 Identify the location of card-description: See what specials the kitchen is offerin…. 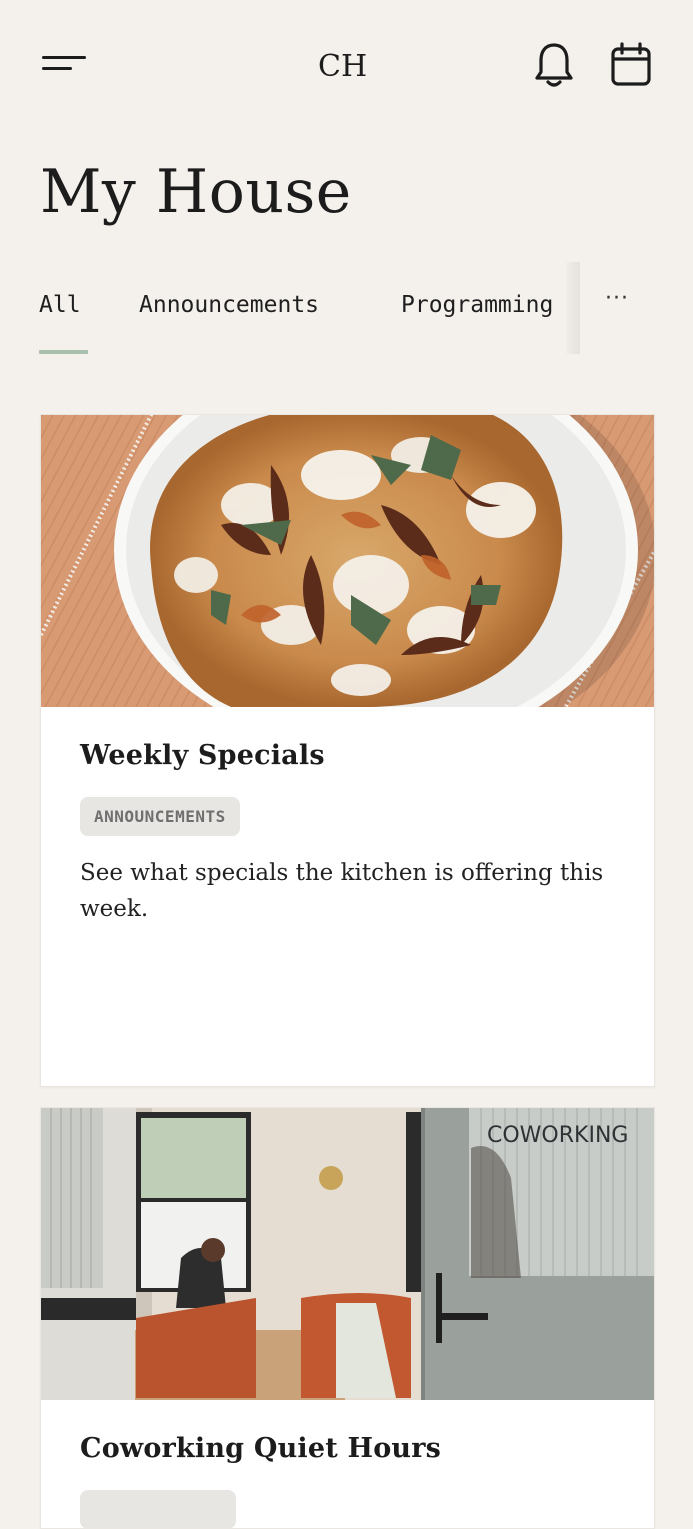
(342, 891).